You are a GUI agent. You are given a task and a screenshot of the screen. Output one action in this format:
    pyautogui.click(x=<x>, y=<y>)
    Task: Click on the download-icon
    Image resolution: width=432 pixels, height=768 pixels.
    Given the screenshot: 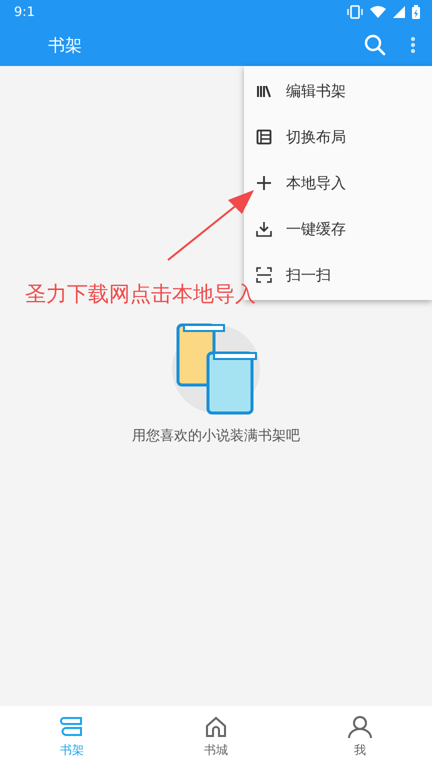 What is the action you would take?
    pyautogui.click(x=264, y=229)
    